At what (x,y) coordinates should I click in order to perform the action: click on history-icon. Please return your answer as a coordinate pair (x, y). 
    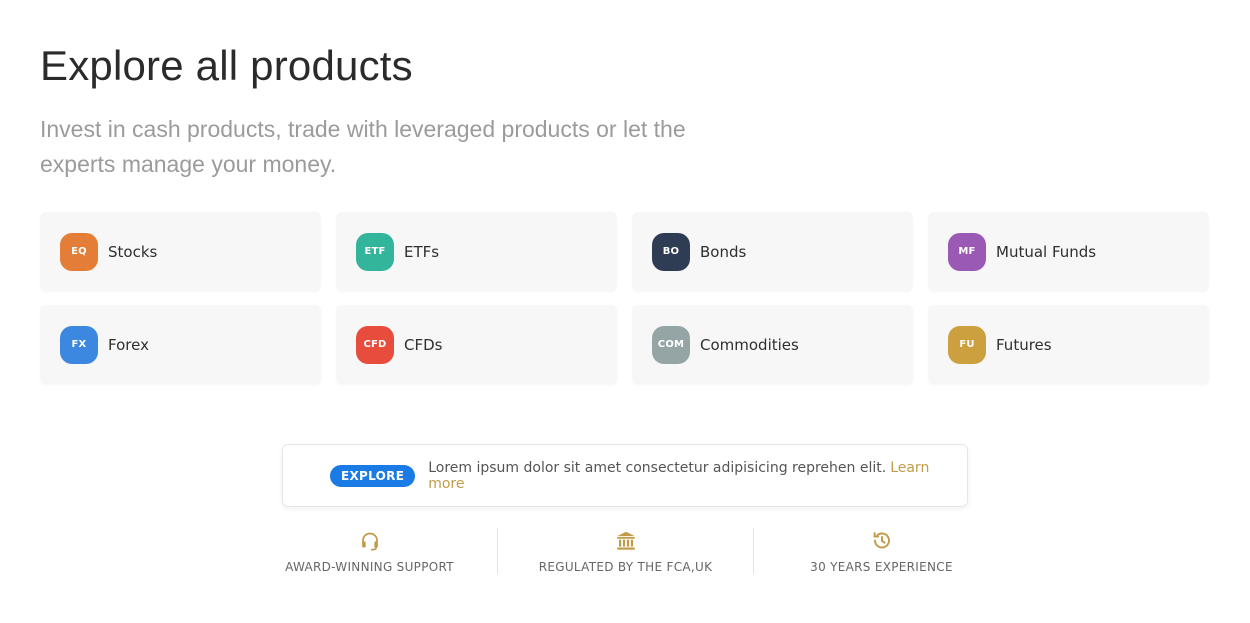
    Looking at the image, I should click on (881, 540).